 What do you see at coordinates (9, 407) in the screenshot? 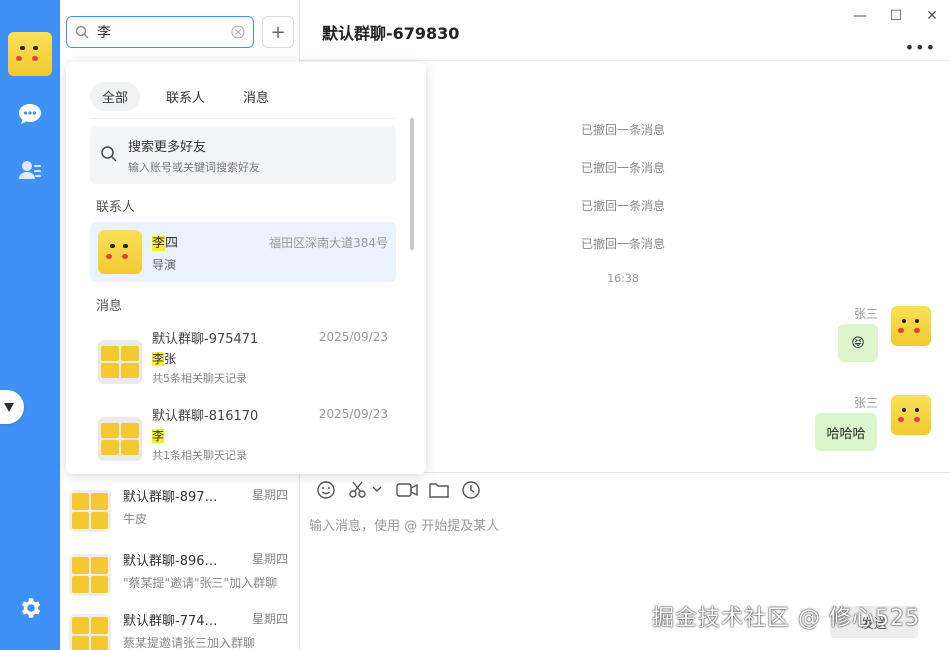
I see `chevron-down-icon` at bounding box center [9, 407].